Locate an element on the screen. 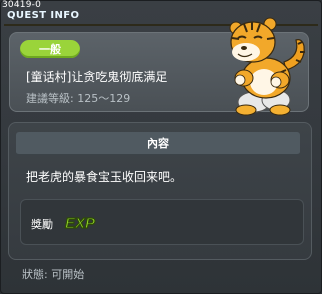 The height and width of the screenshot is (294, 322). quest-id: 30419-0 is located at coordinates (22, 5).